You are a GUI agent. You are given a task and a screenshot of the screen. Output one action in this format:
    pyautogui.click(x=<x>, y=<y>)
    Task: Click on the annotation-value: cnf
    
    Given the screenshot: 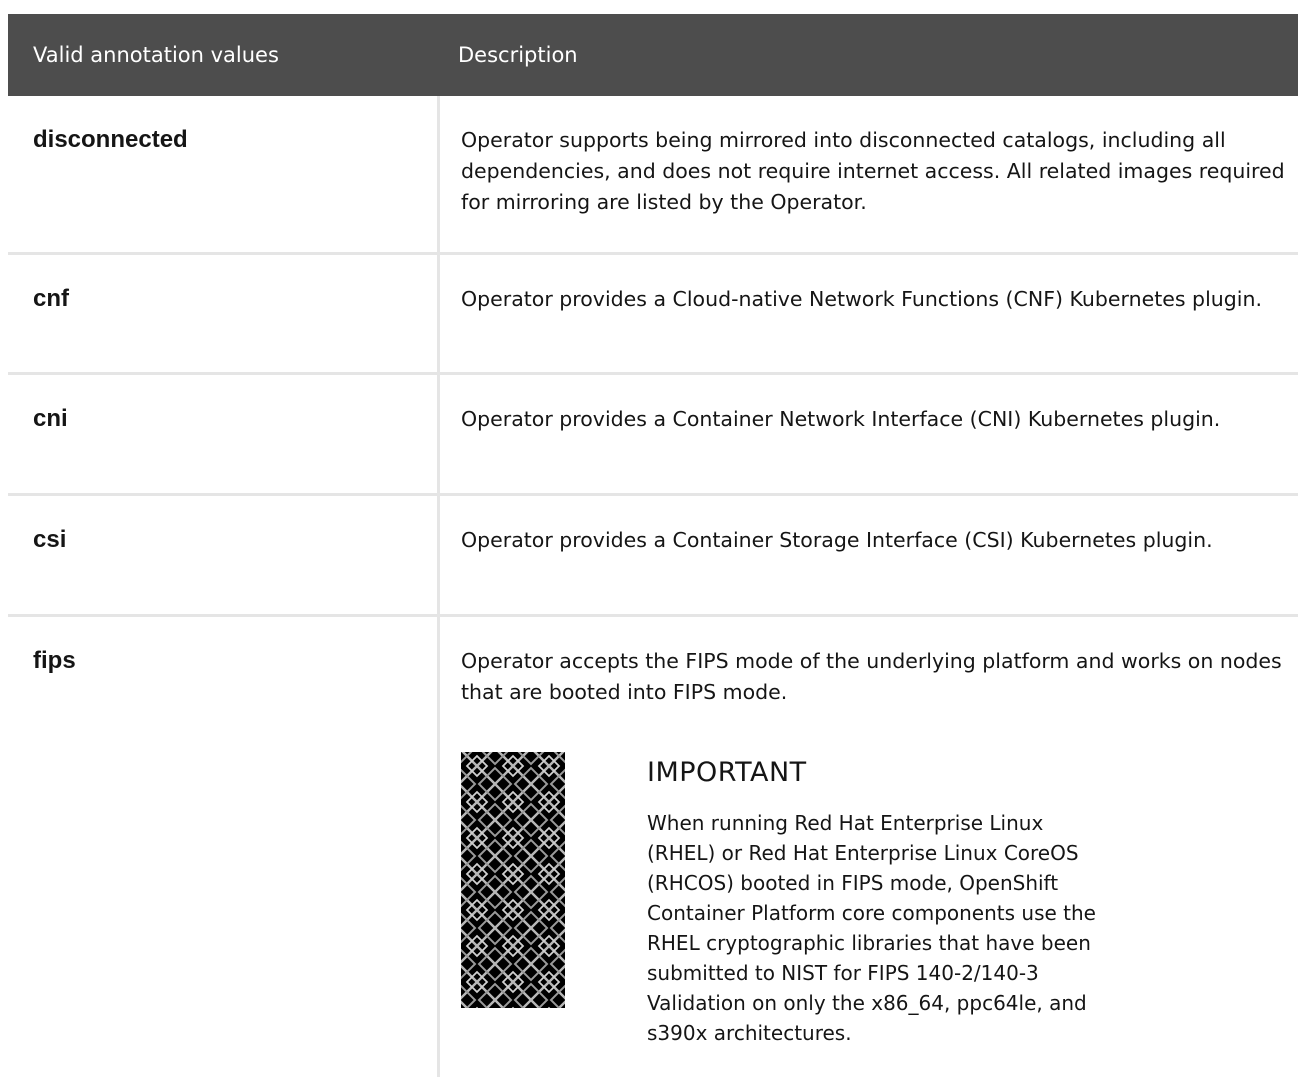 What is the action you would take?
    pyautogui.click(x=224, y=313)
    